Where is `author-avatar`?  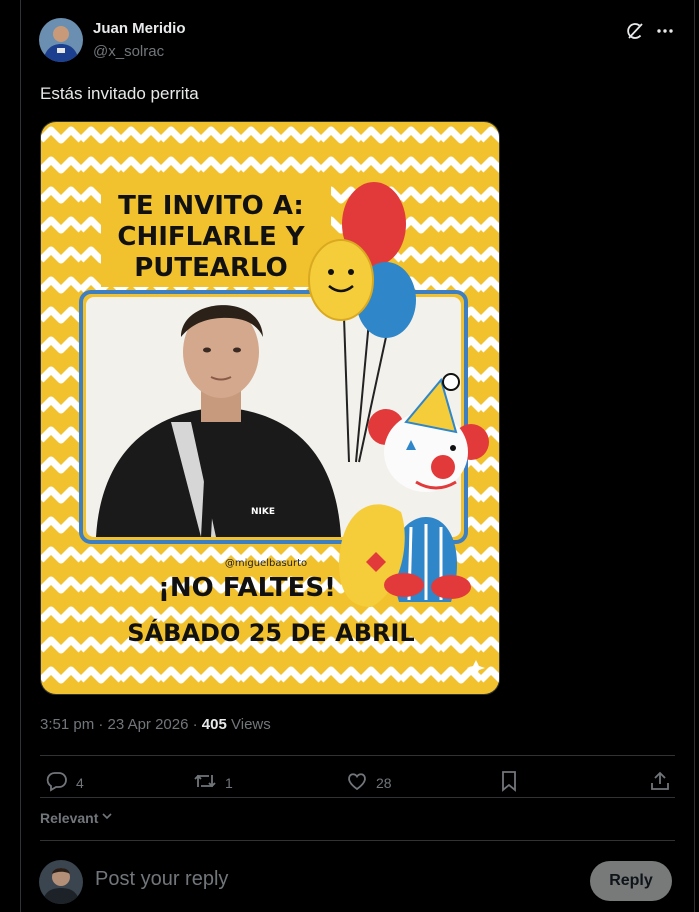 author-avatar is located at coordinates (61, 40).